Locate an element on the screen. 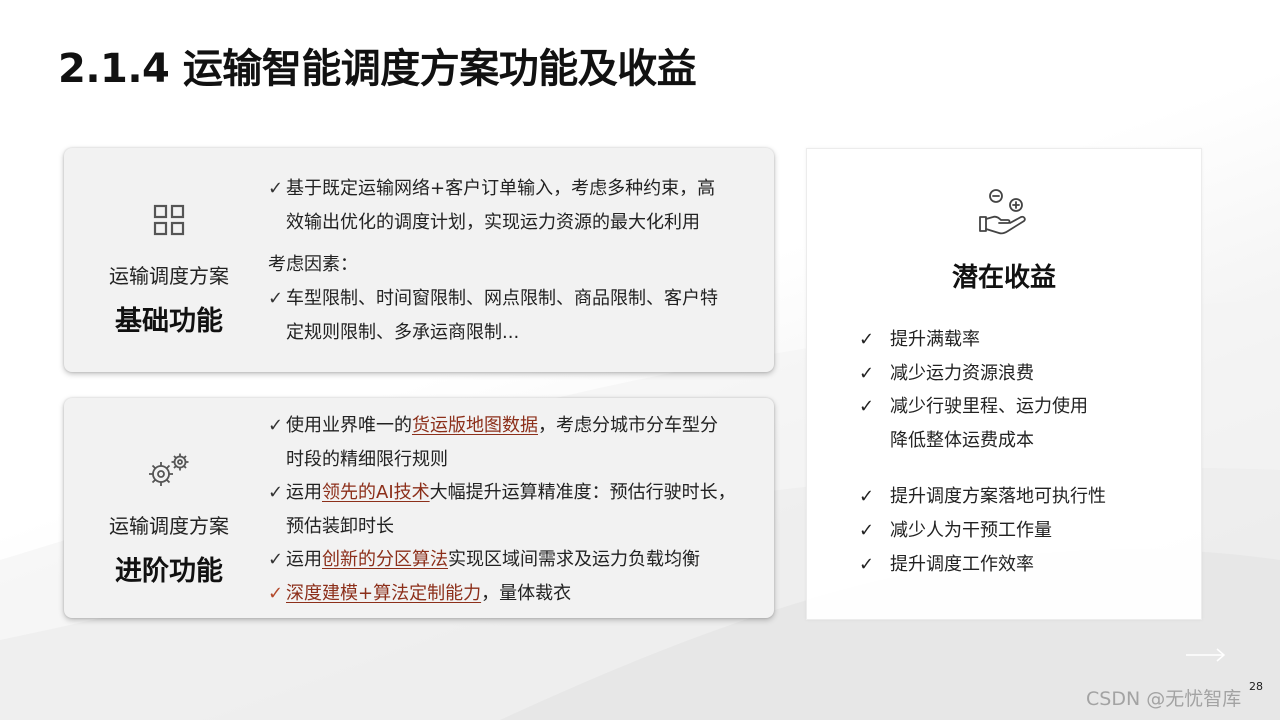 The height and width of the screenshot is (720, 1280). arrow-right-icon is located at coordinates (1206, 655).